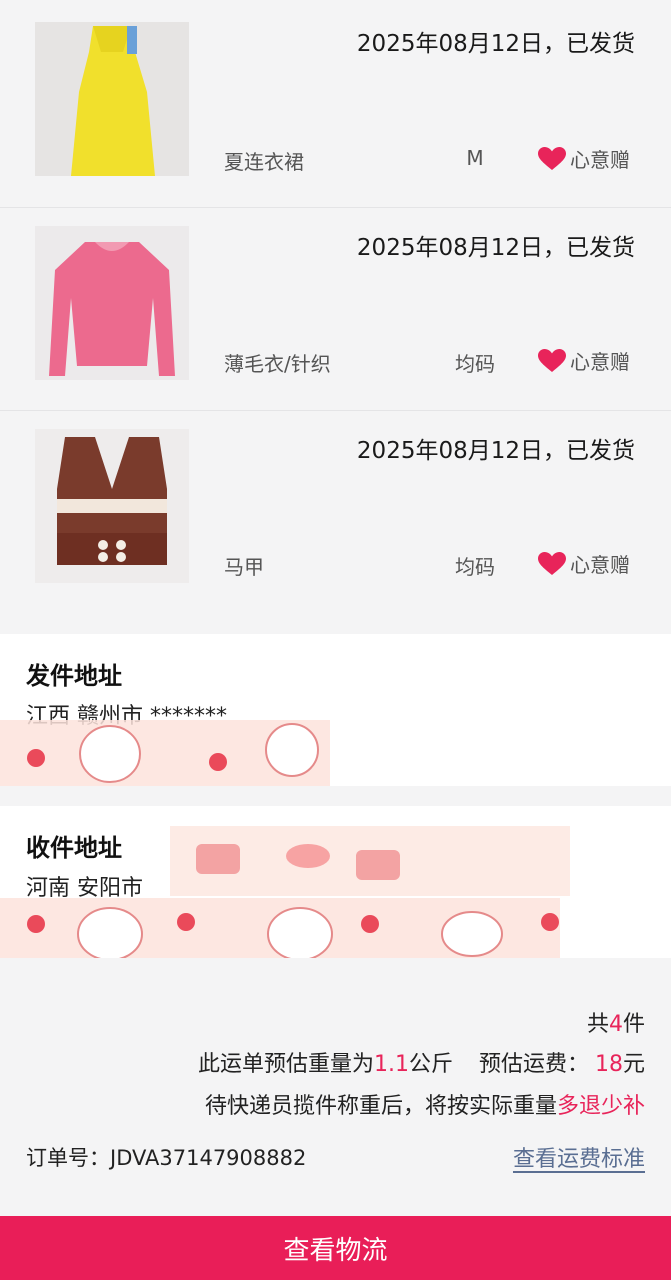  Describe the element at coordinates (430, 1064) in the screenshot. I see `weight-unit: 公斤` at that location.